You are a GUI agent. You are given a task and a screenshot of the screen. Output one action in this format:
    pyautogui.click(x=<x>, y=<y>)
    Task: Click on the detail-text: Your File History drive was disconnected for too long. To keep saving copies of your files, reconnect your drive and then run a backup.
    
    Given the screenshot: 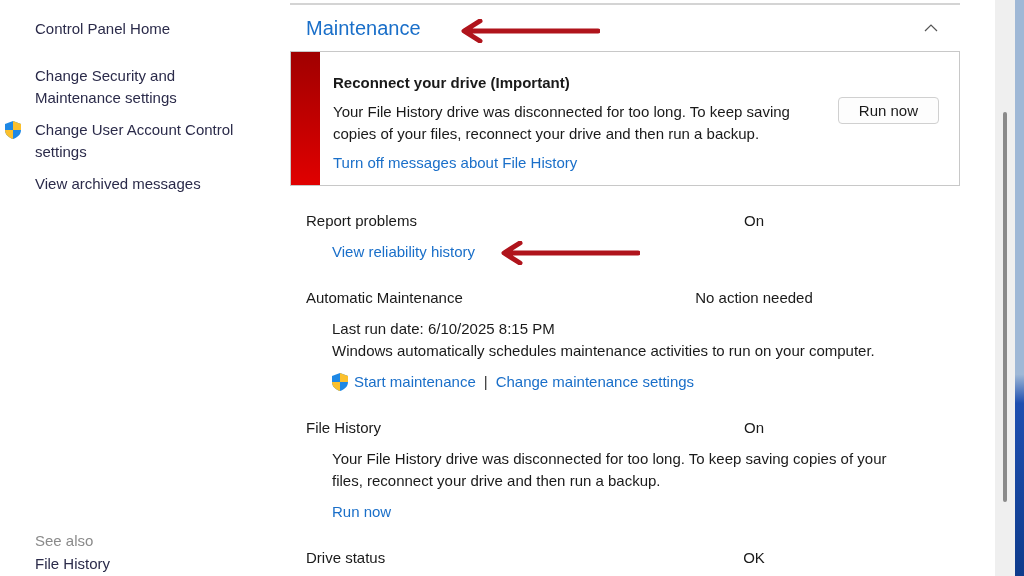 What is the action you would take?
    pyautogui.click(x=610, y=470)
    